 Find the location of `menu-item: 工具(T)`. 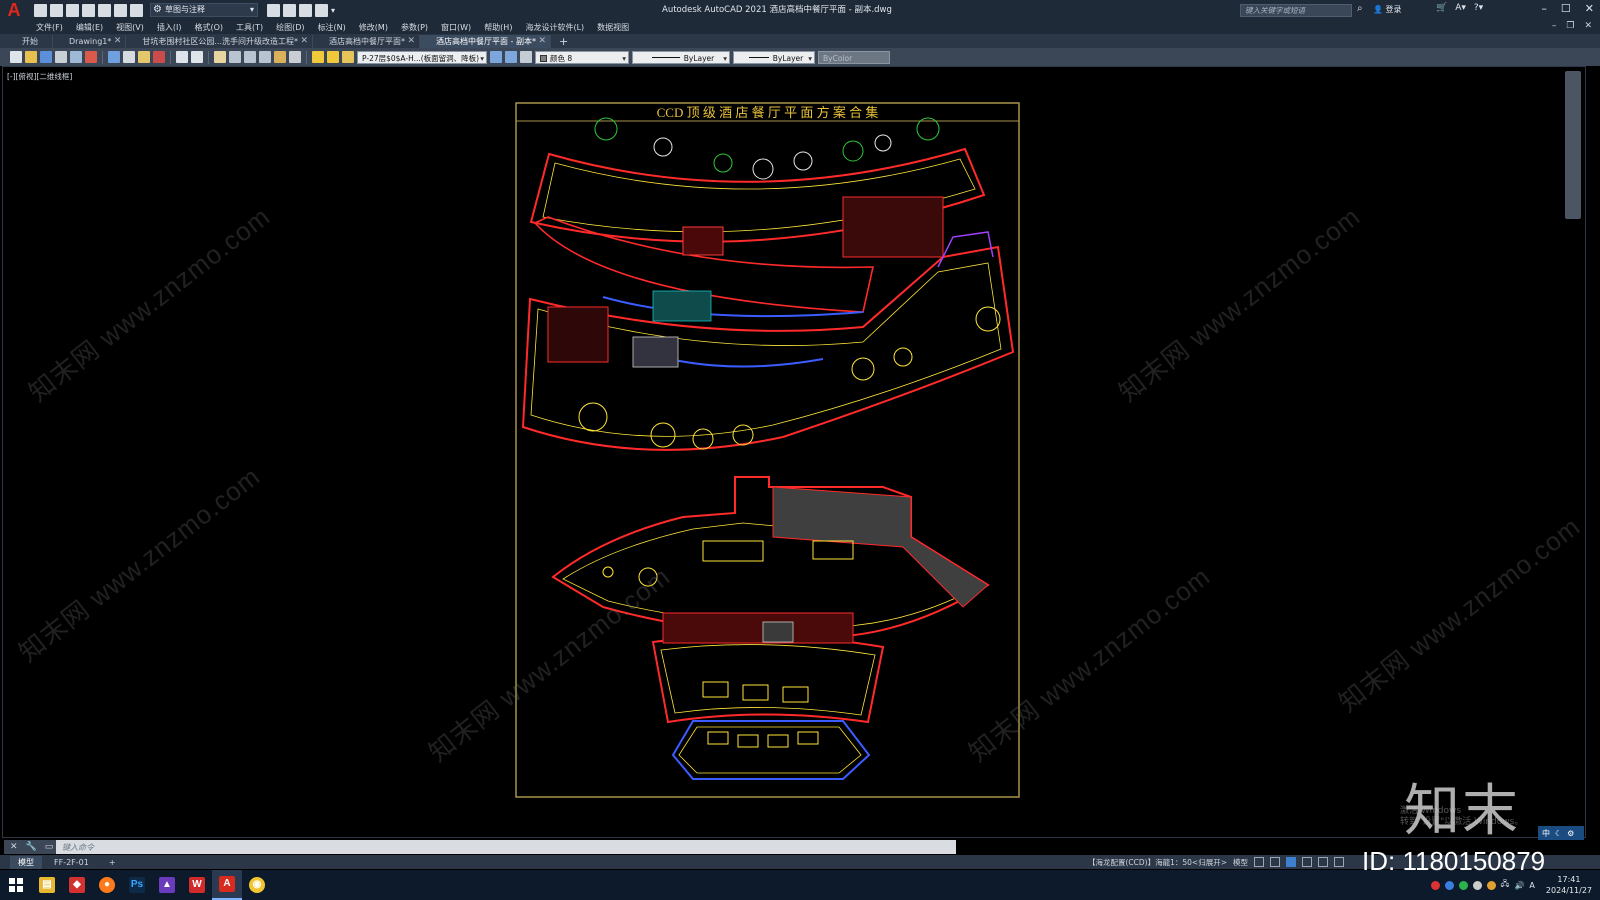

menu-item: 工具(T) is located at coordinates (249, 27).